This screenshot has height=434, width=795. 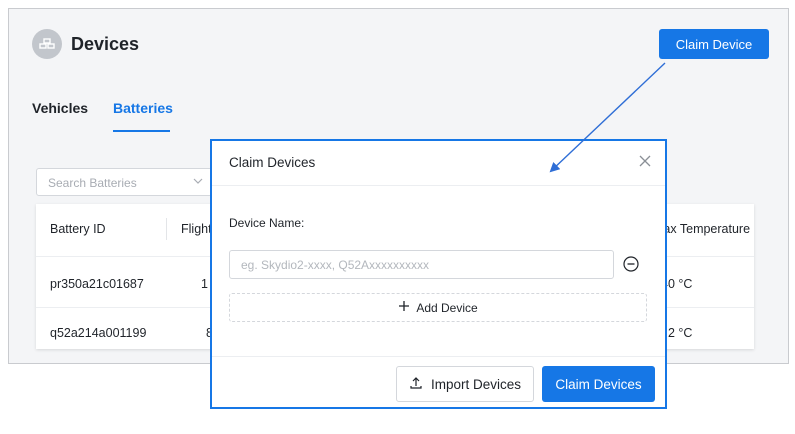 I want to click on column-header-flight: Flight, so click(x=196, y=229).